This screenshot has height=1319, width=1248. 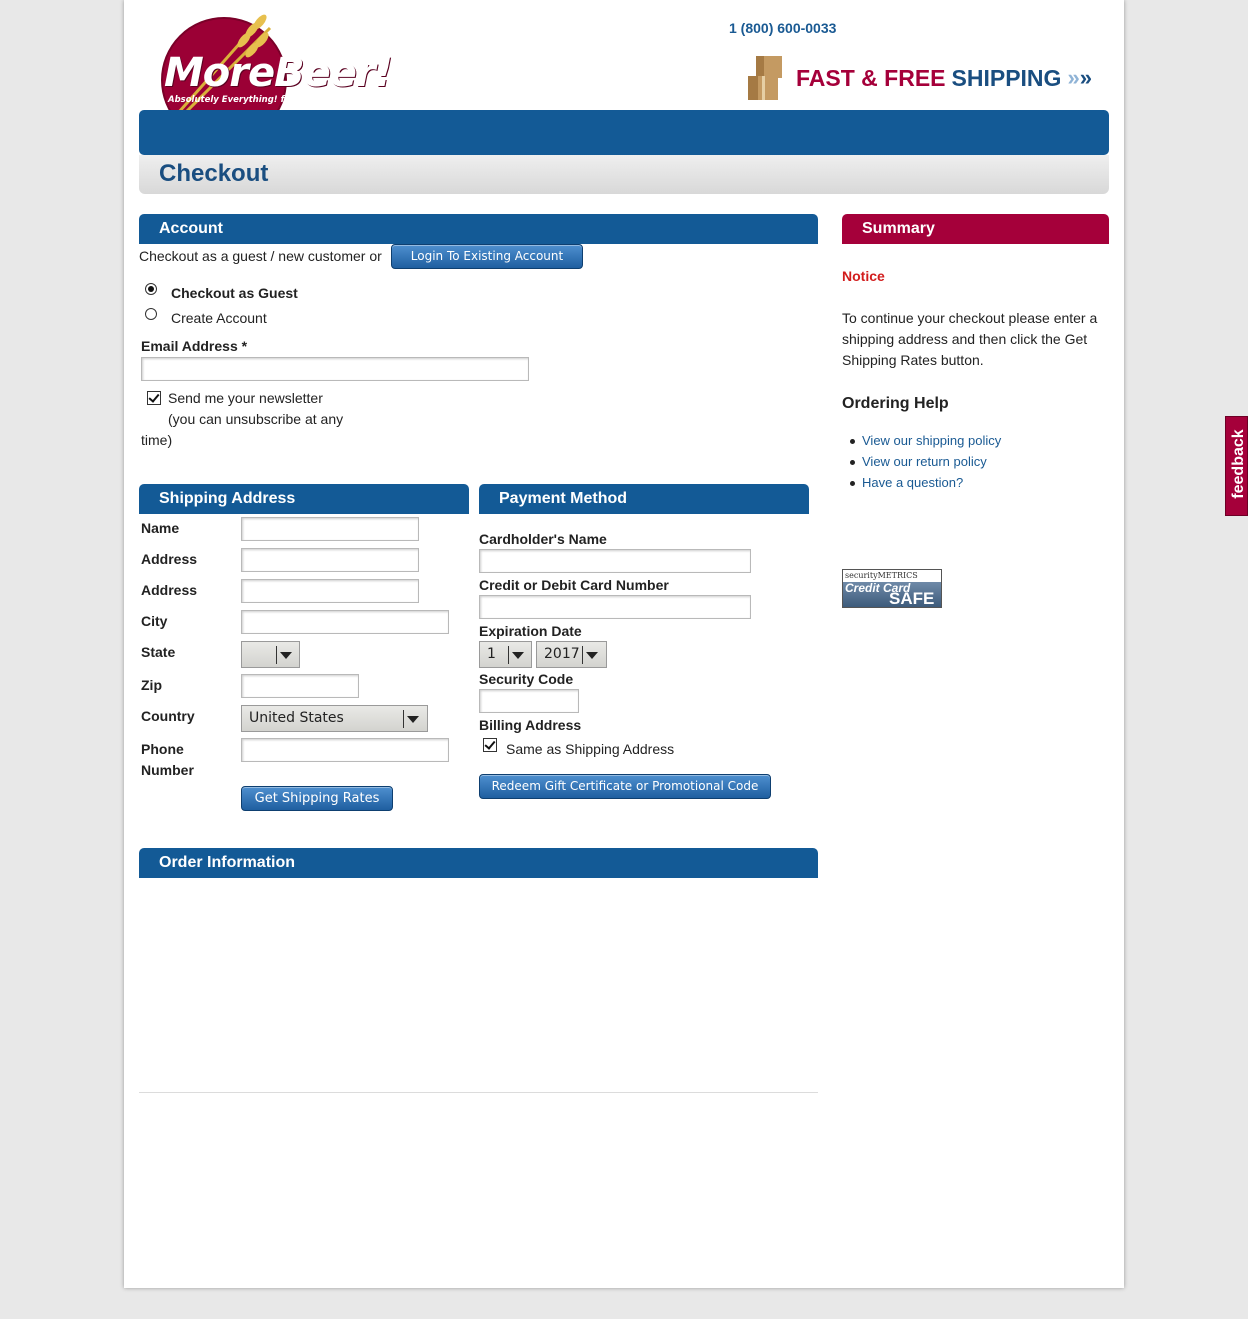 I want to click on cardholder-label: Cardholder's Name, so click(x=543, y=539).